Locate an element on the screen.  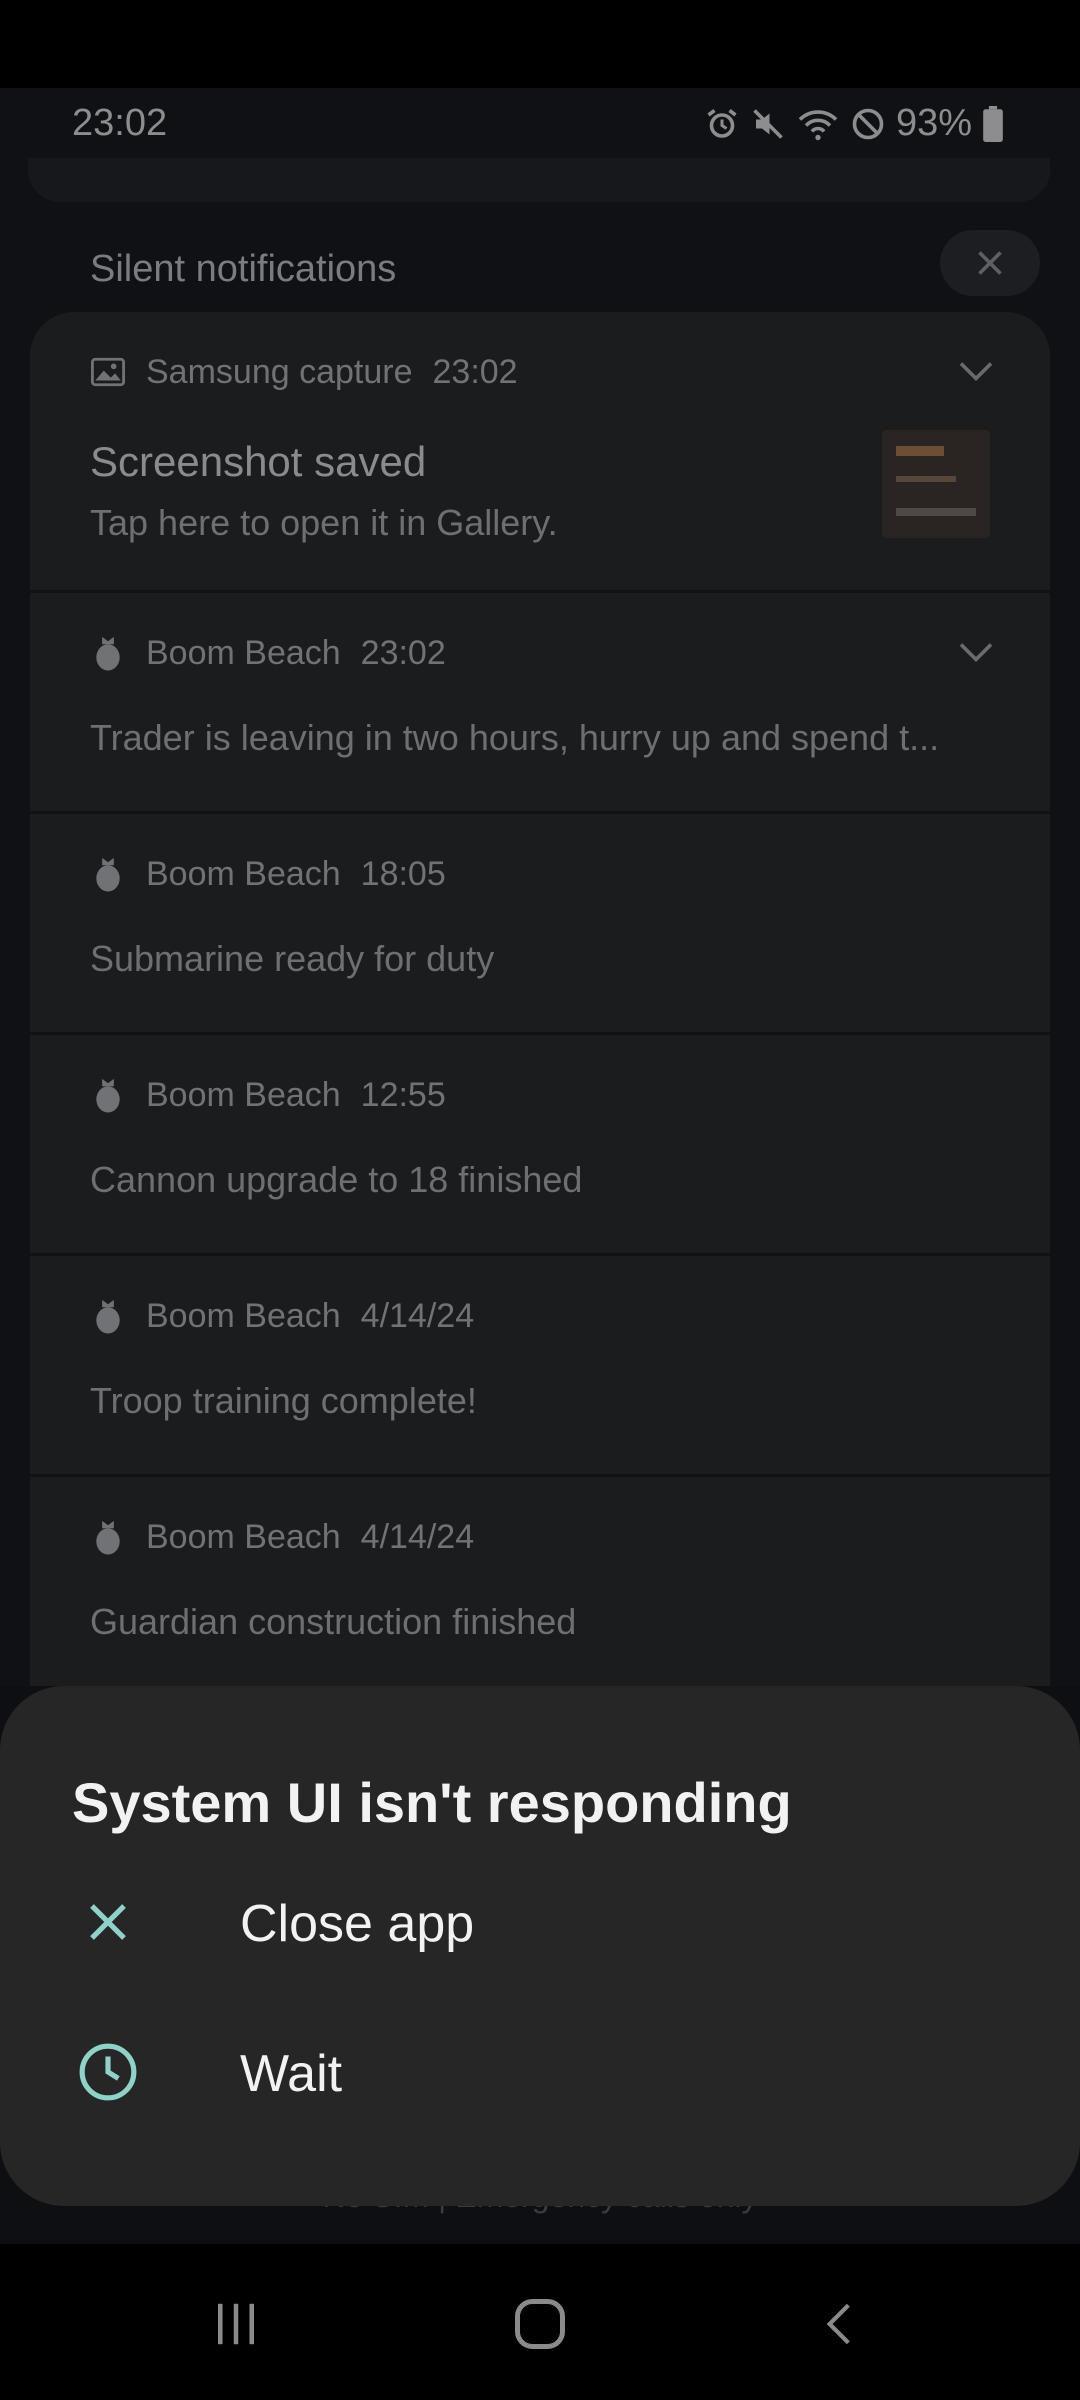
dialog-title: System UI isn't responding is located at coordinates (432, 1802).